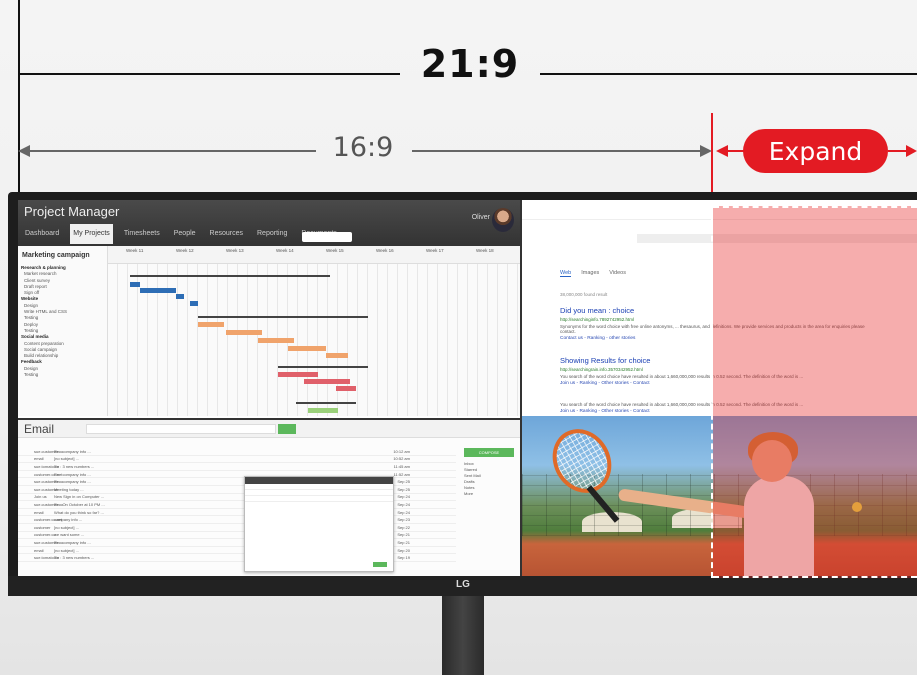  What do you see at coordinates (584, 294) in the screenshot?
I see `result-count: 38,000,000 found result` at bounding box center [584, 294].